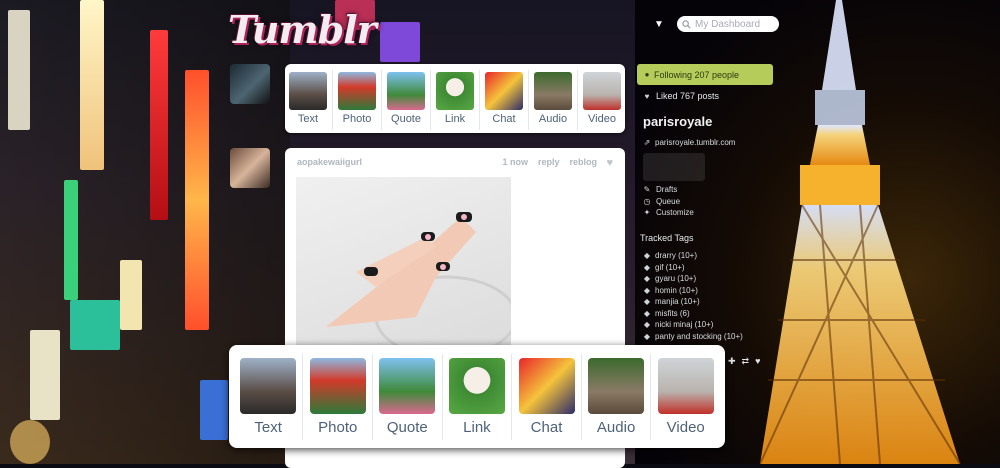 This screenshot has height=468, width=1000. Describe the element at coordinates (757, 361) in the screenshot. I see `heart-icon: ♥` at that location.